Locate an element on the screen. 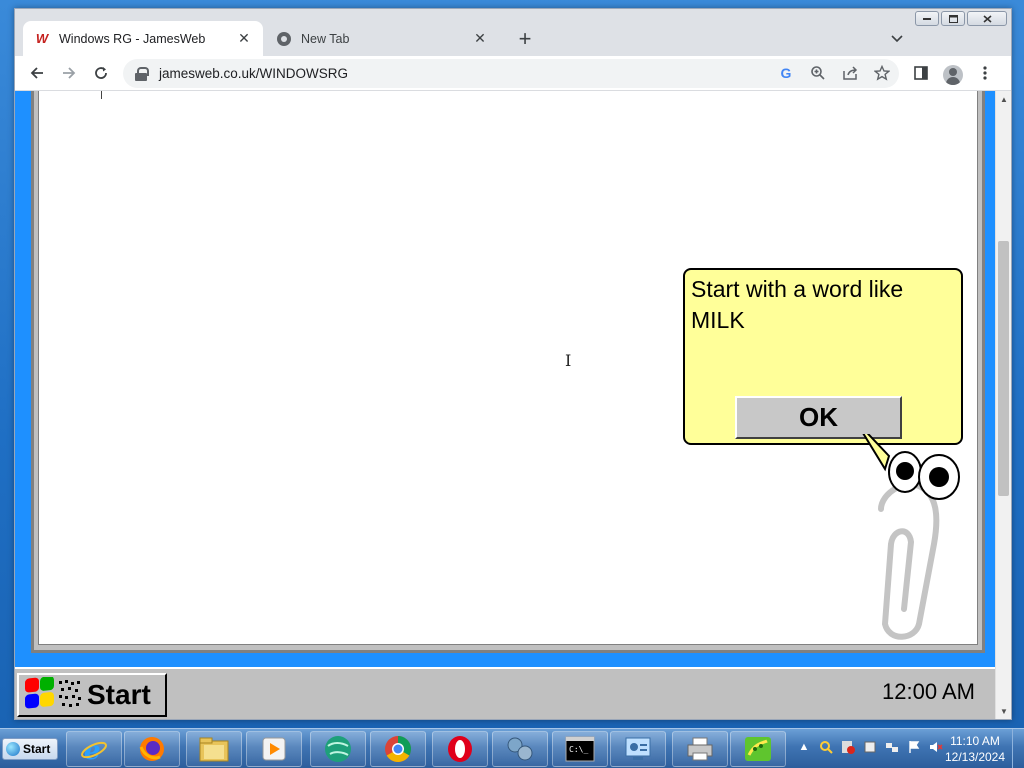 The height and width of the screenshot is (768, 1024). os-time: 11:10 AM is located at coordinates (975, 741).